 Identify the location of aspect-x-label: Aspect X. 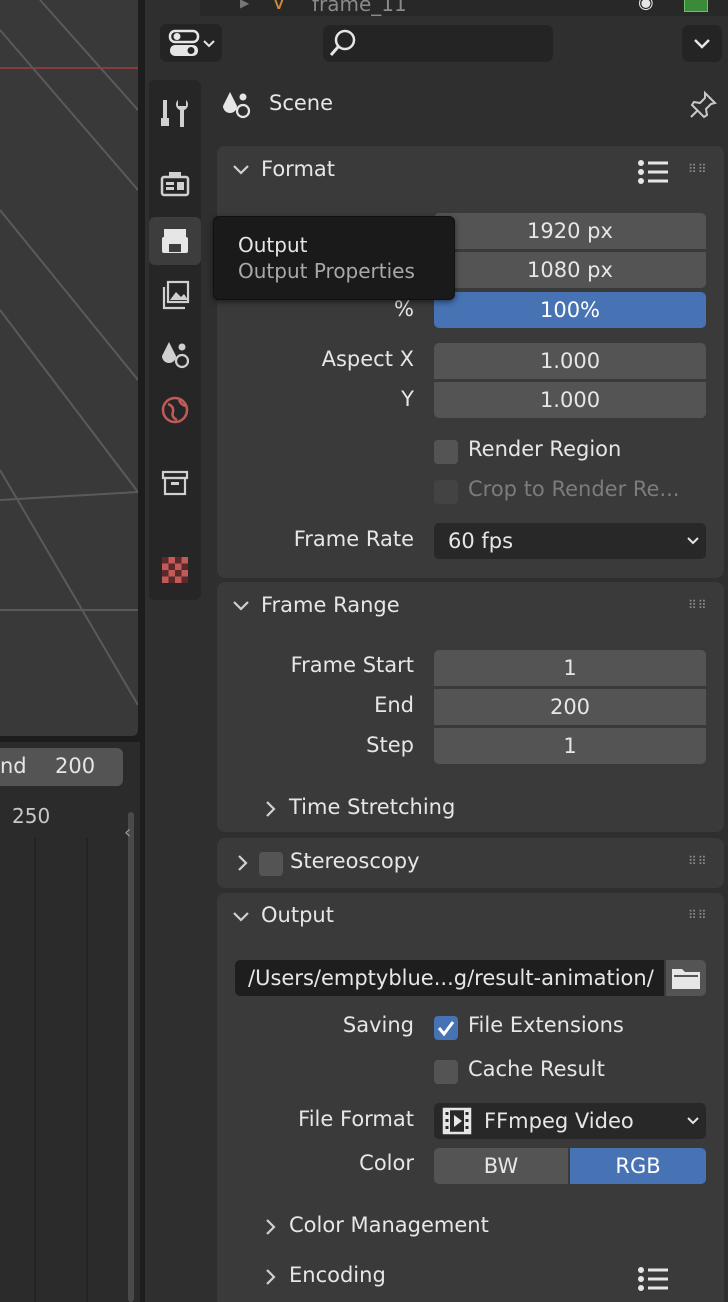
(367, 359).